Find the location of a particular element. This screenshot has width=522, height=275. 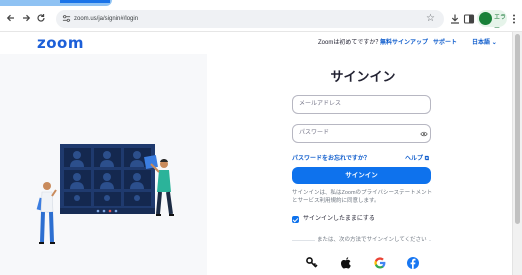

url-text: zoom.us/ja/signin#/login is located at coordinates (106, 19).